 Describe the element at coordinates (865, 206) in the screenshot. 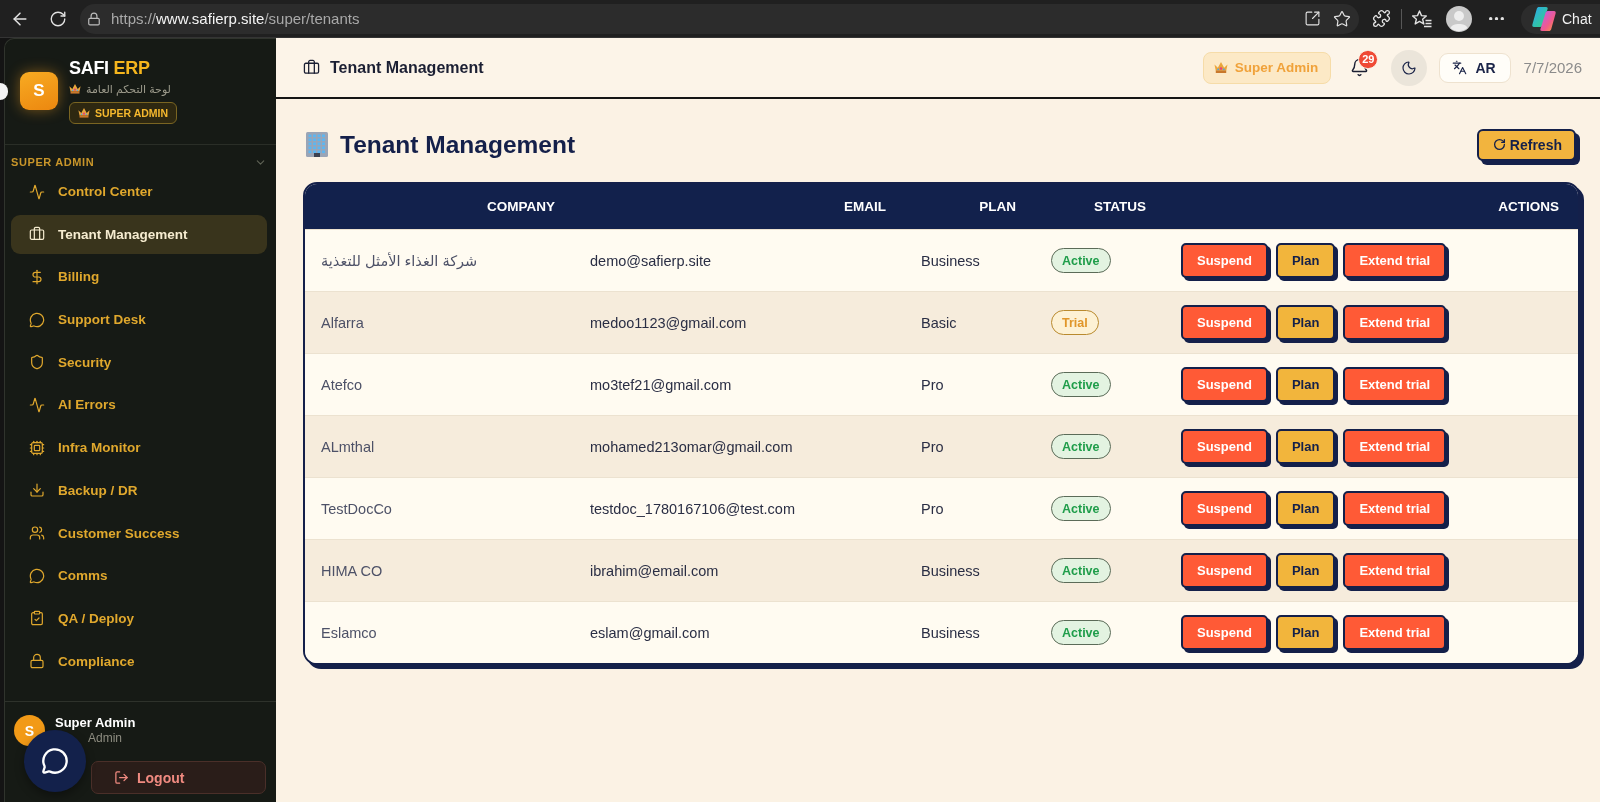

I see `column-header: EMAIL` at that location.